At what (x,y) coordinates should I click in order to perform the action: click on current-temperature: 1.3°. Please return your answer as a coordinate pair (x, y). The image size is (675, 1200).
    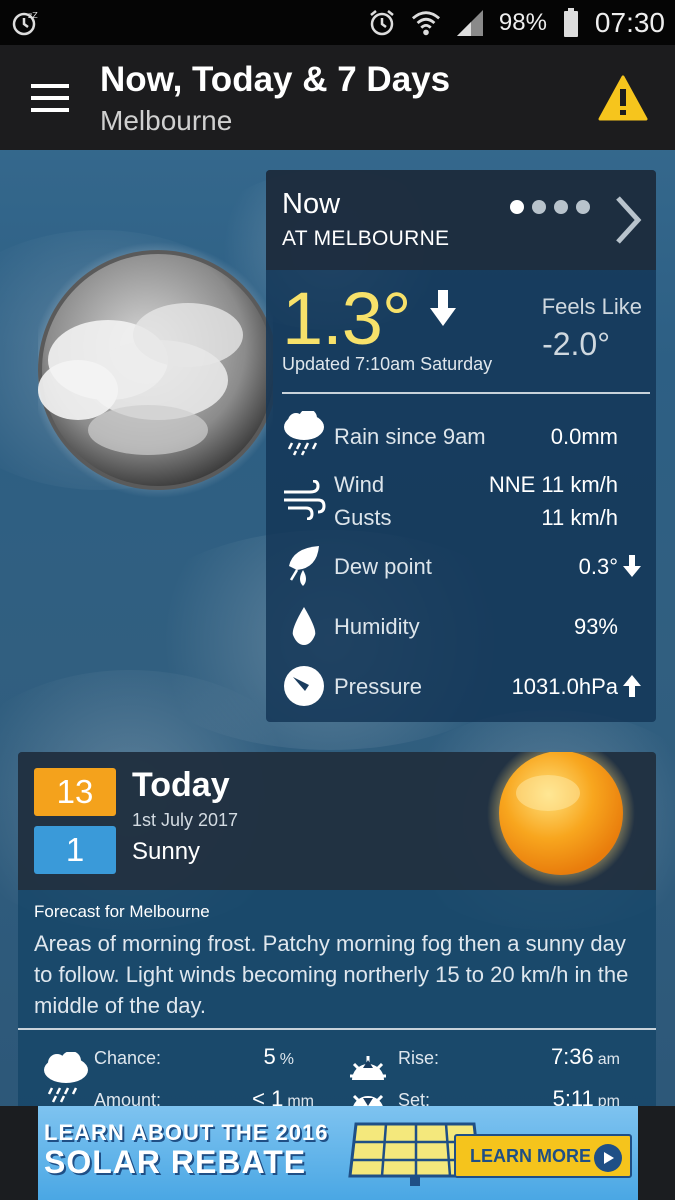
    Looking at the image, I should click on (346, 318).